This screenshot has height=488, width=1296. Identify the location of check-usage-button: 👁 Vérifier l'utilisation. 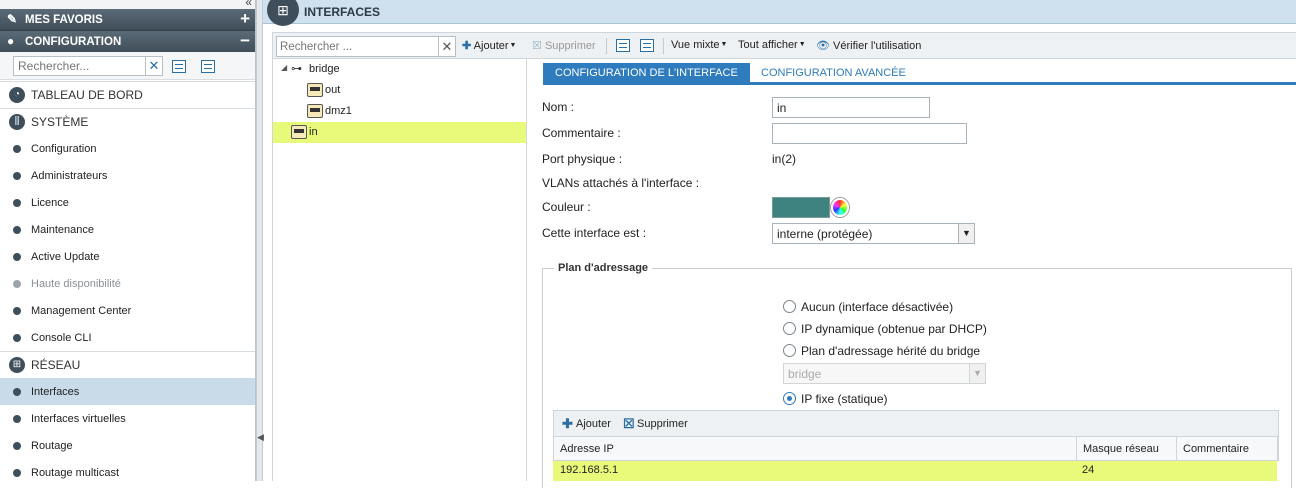
(868, 45).